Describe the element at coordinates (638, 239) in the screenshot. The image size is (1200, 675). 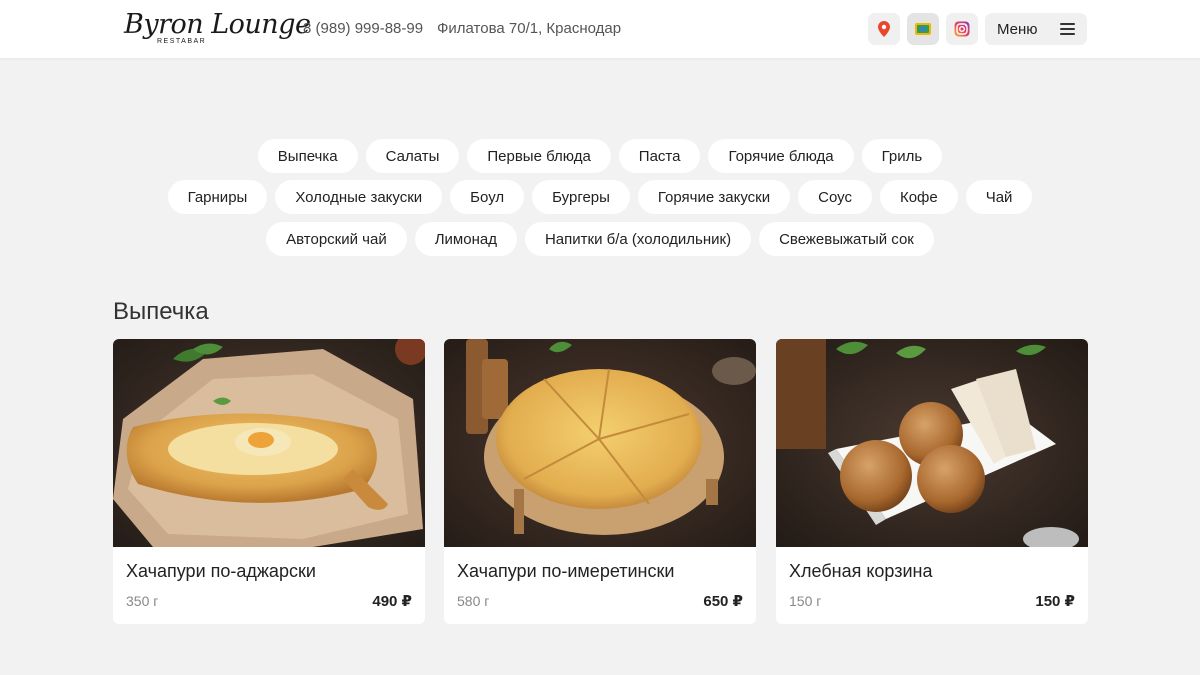
I see `category-chip: Напитки б/а (холодильник)` at that location.